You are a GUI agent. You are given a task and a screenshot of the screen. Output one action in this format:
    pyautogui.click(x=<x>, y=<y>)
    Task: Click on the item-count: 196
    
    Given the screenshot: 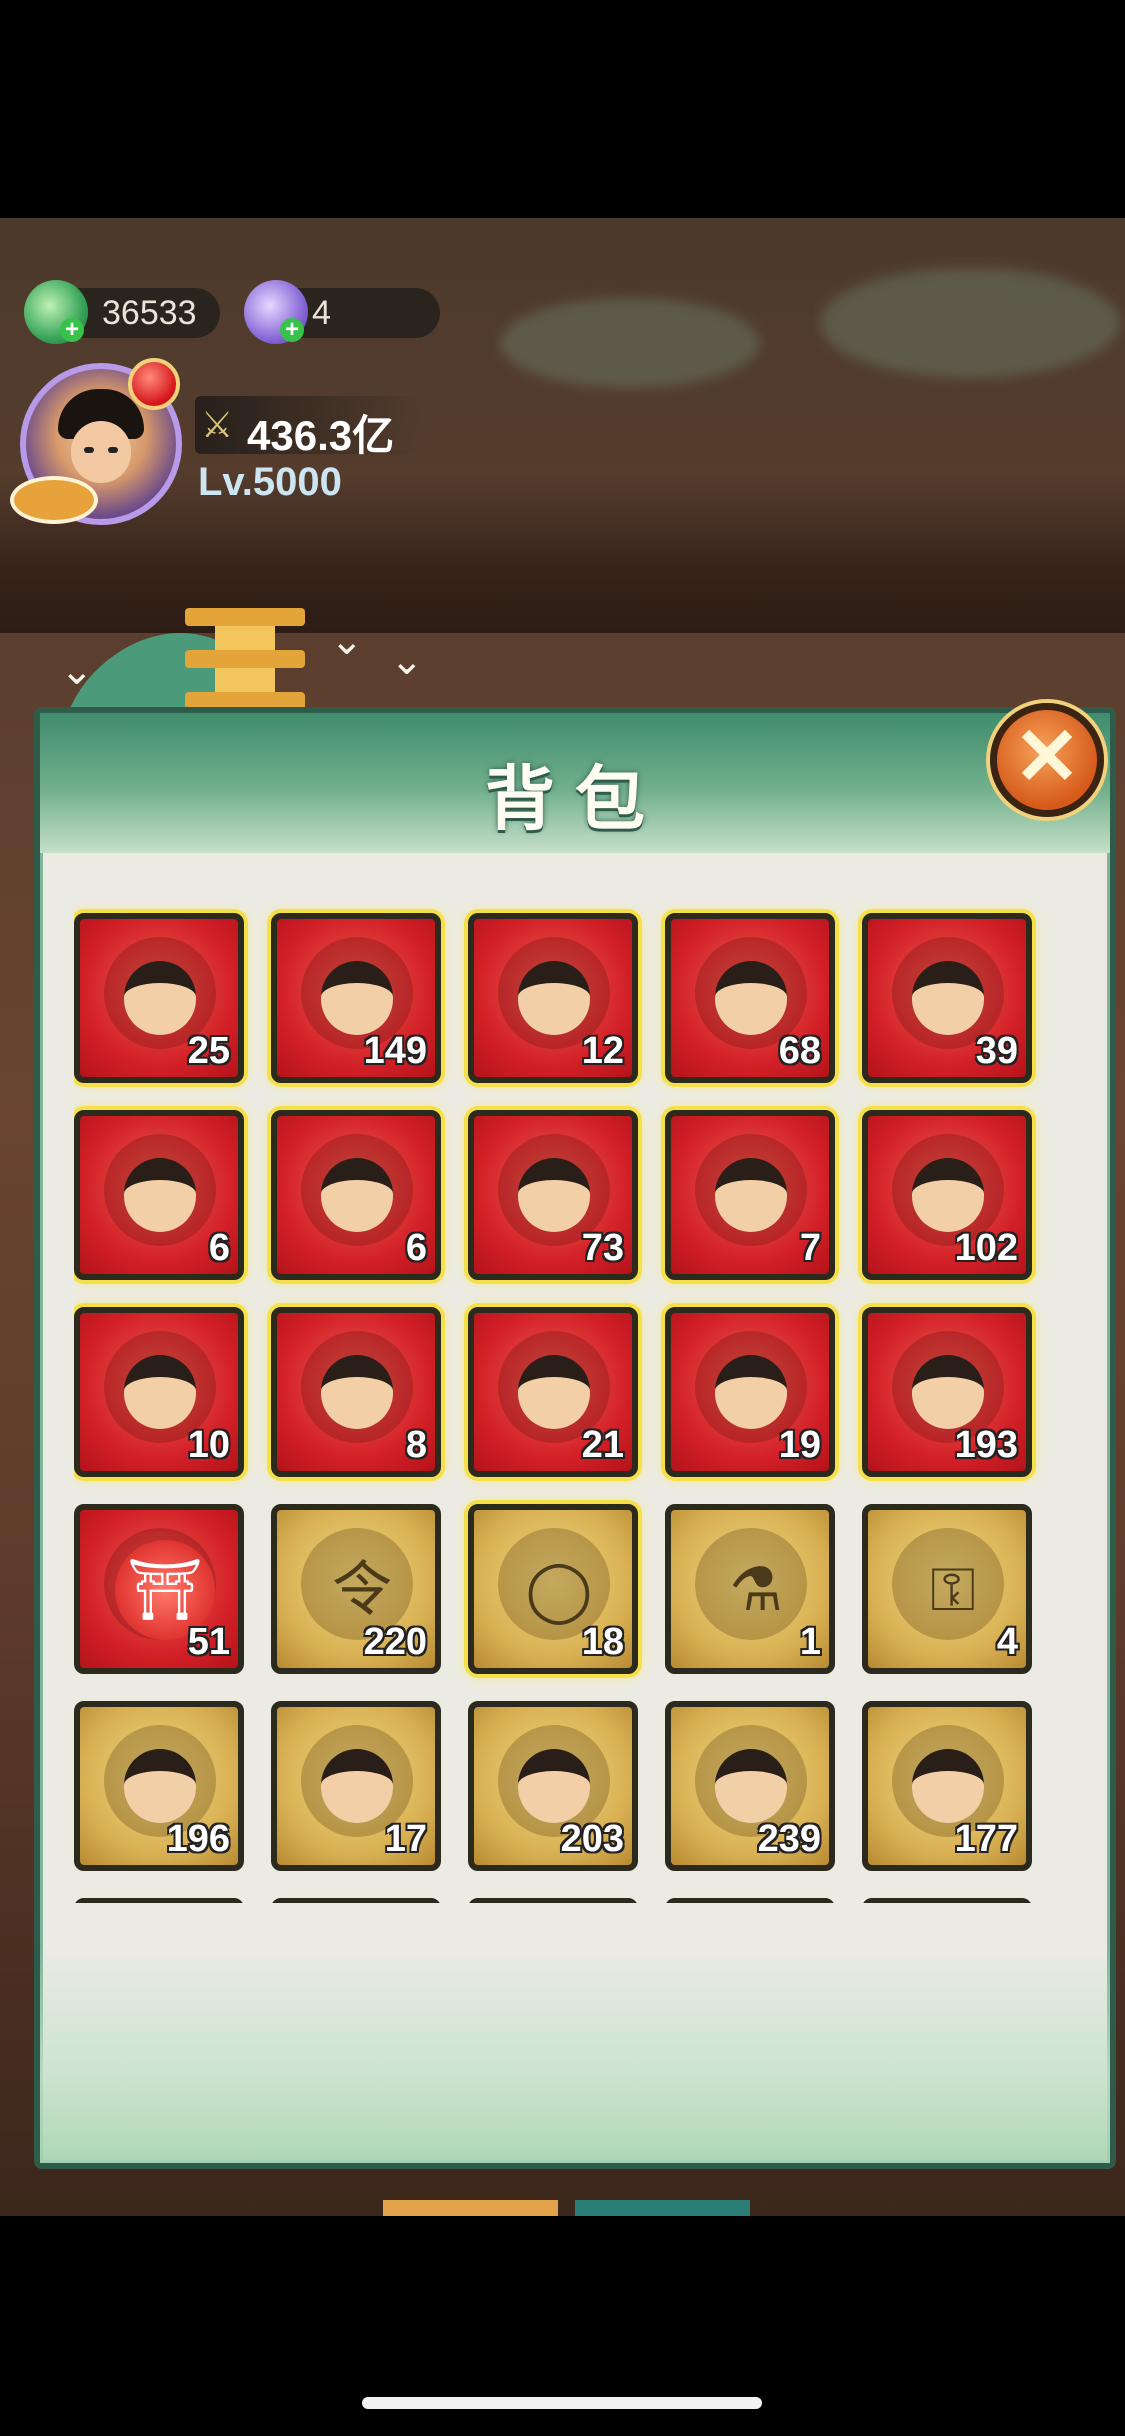 What is the action you would take?
    pyautogui.click(x=198, y=1839)
    